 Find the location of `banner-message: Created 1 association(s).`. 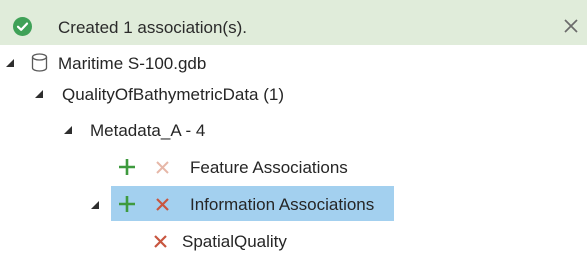

banner-message: Created 1 association(s). is located at coordinates (152, 27).